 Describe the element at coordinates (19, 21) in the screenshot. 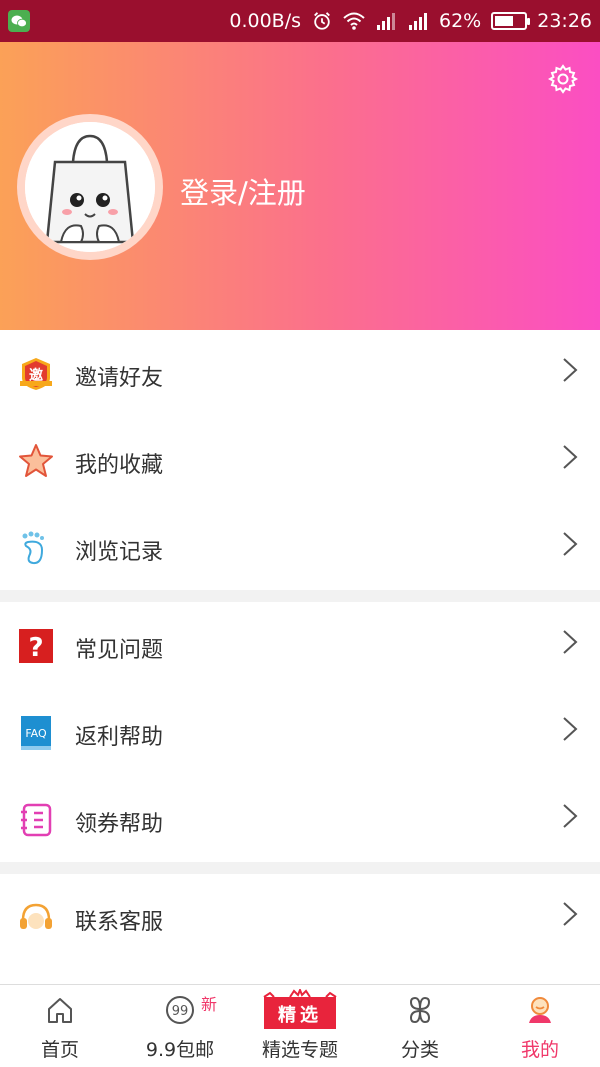

I see `wechat-icon` at that location.